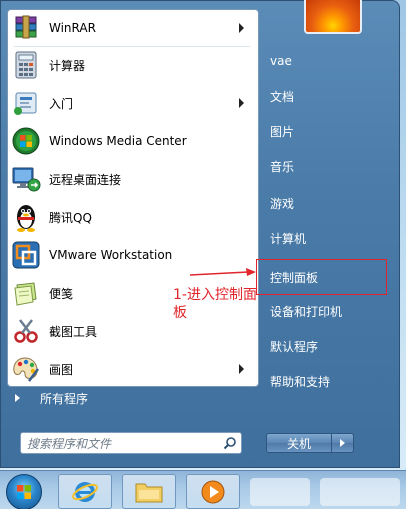 The image size is (406, 509). What do you see at coordinates (282, 96) in the screenshot?
I see `right-item-label: 文档` at bounding box center [282, 96].